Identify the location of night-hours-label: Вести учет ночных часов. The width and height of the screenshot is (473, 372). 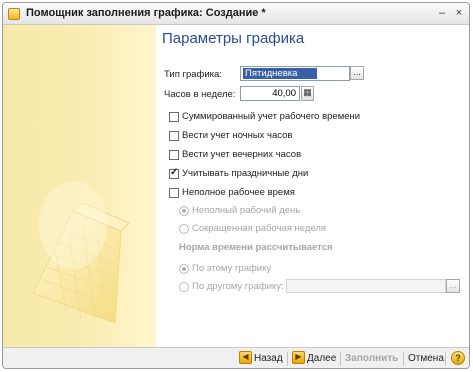
(237, 135).